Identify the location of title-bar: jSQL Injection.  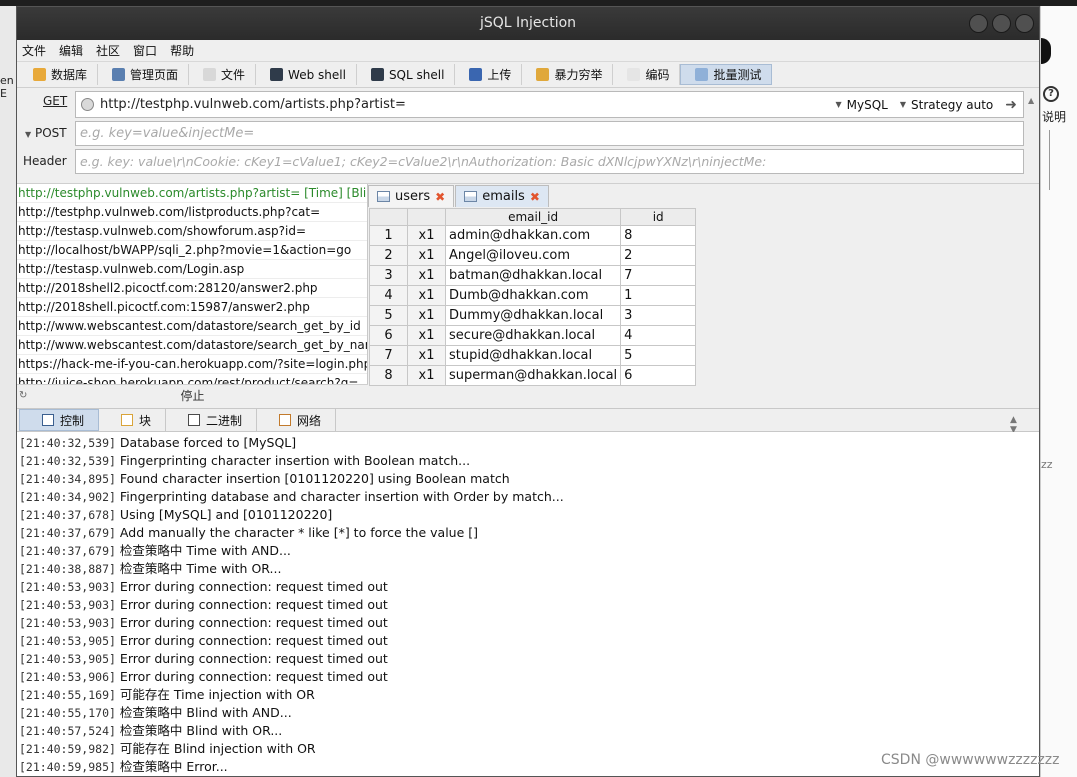
(528, 23).